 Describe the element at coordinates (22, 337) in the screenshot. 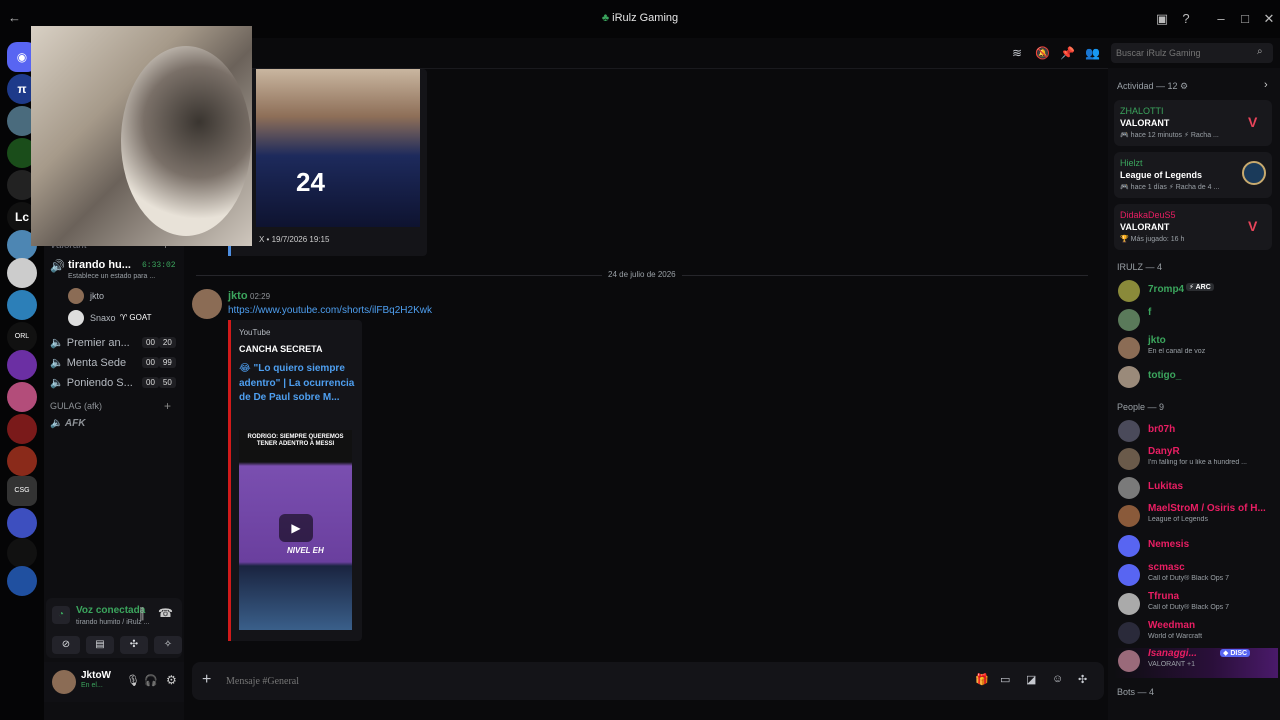

I see `server-icon: ORL` at that location.